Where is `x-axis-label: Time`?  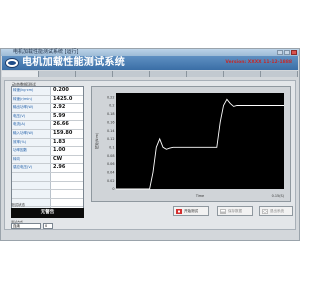
x-axis-label: Time is located at coordinates (199, 196).